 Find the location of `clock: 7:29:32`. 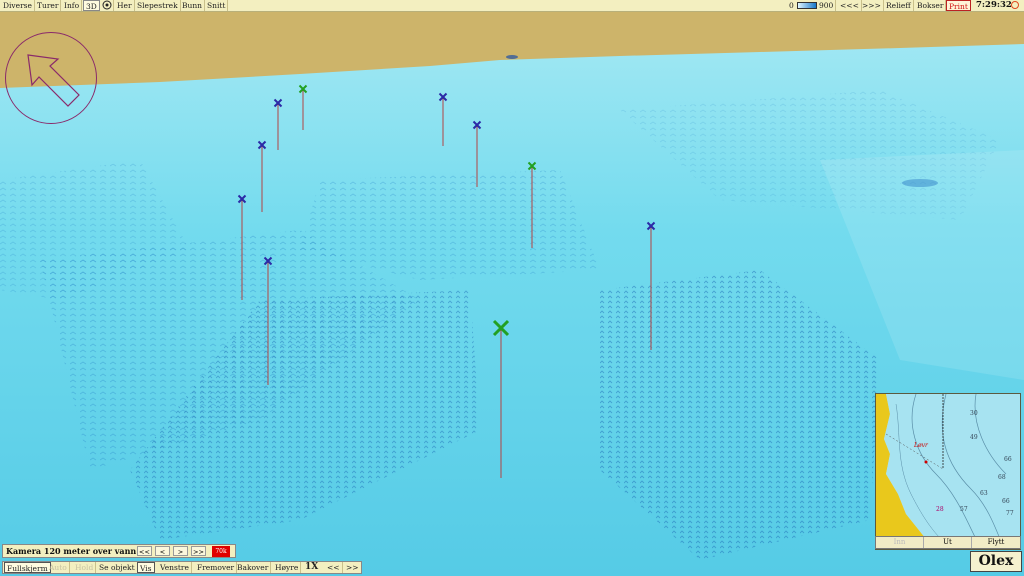

clock: 7:29:32 is located at coordinates (994, 5).